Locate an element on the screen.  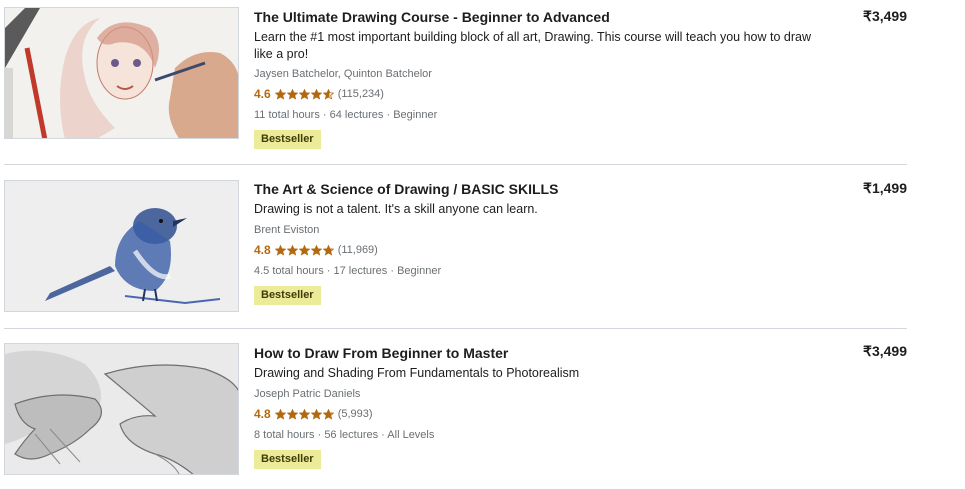
course-meta: 8 total hours · 56 lectures · All Levels is located at coordinates (344, 435).